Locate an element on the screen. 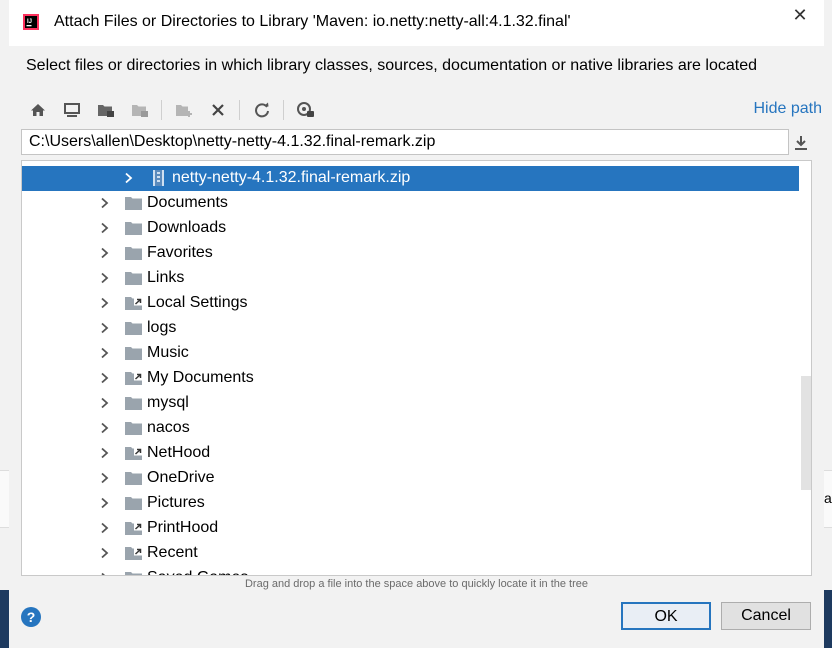 The image size is (832, 648). tree-item-label: Links is located at coordinates (166, 277).